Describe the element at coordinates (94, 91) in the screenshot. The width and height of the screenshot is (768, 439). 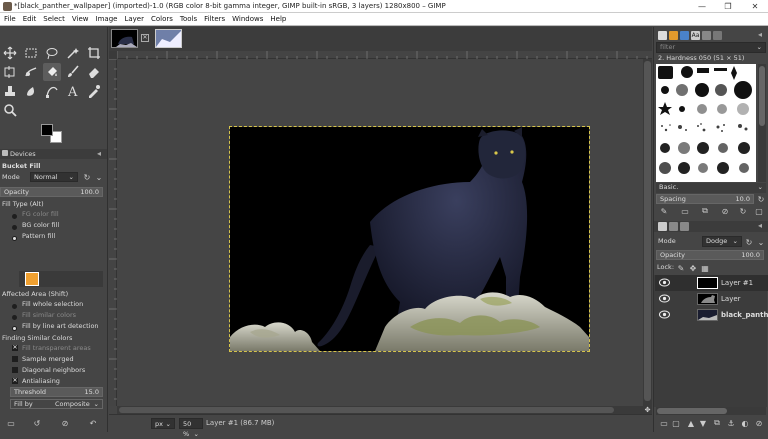
I see `color-picker-tool-icon` at that location.